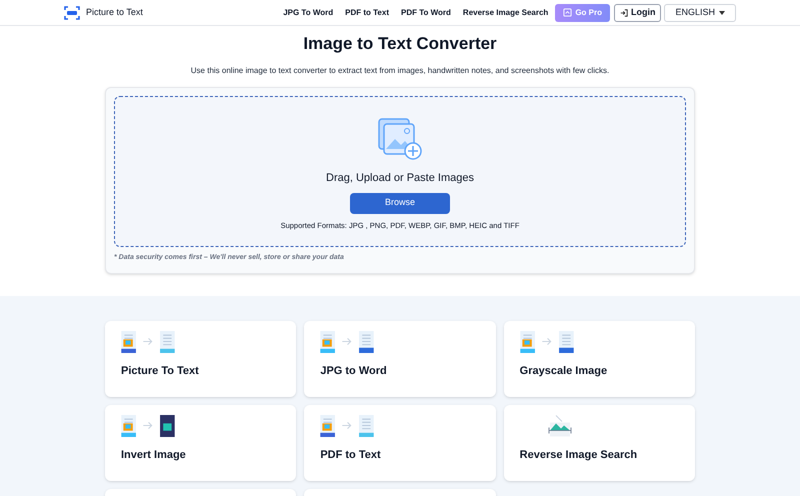 Image resolution: width=800 pixels, height=496 pixels. I want to click on login-button: Login, so click(638, 13).